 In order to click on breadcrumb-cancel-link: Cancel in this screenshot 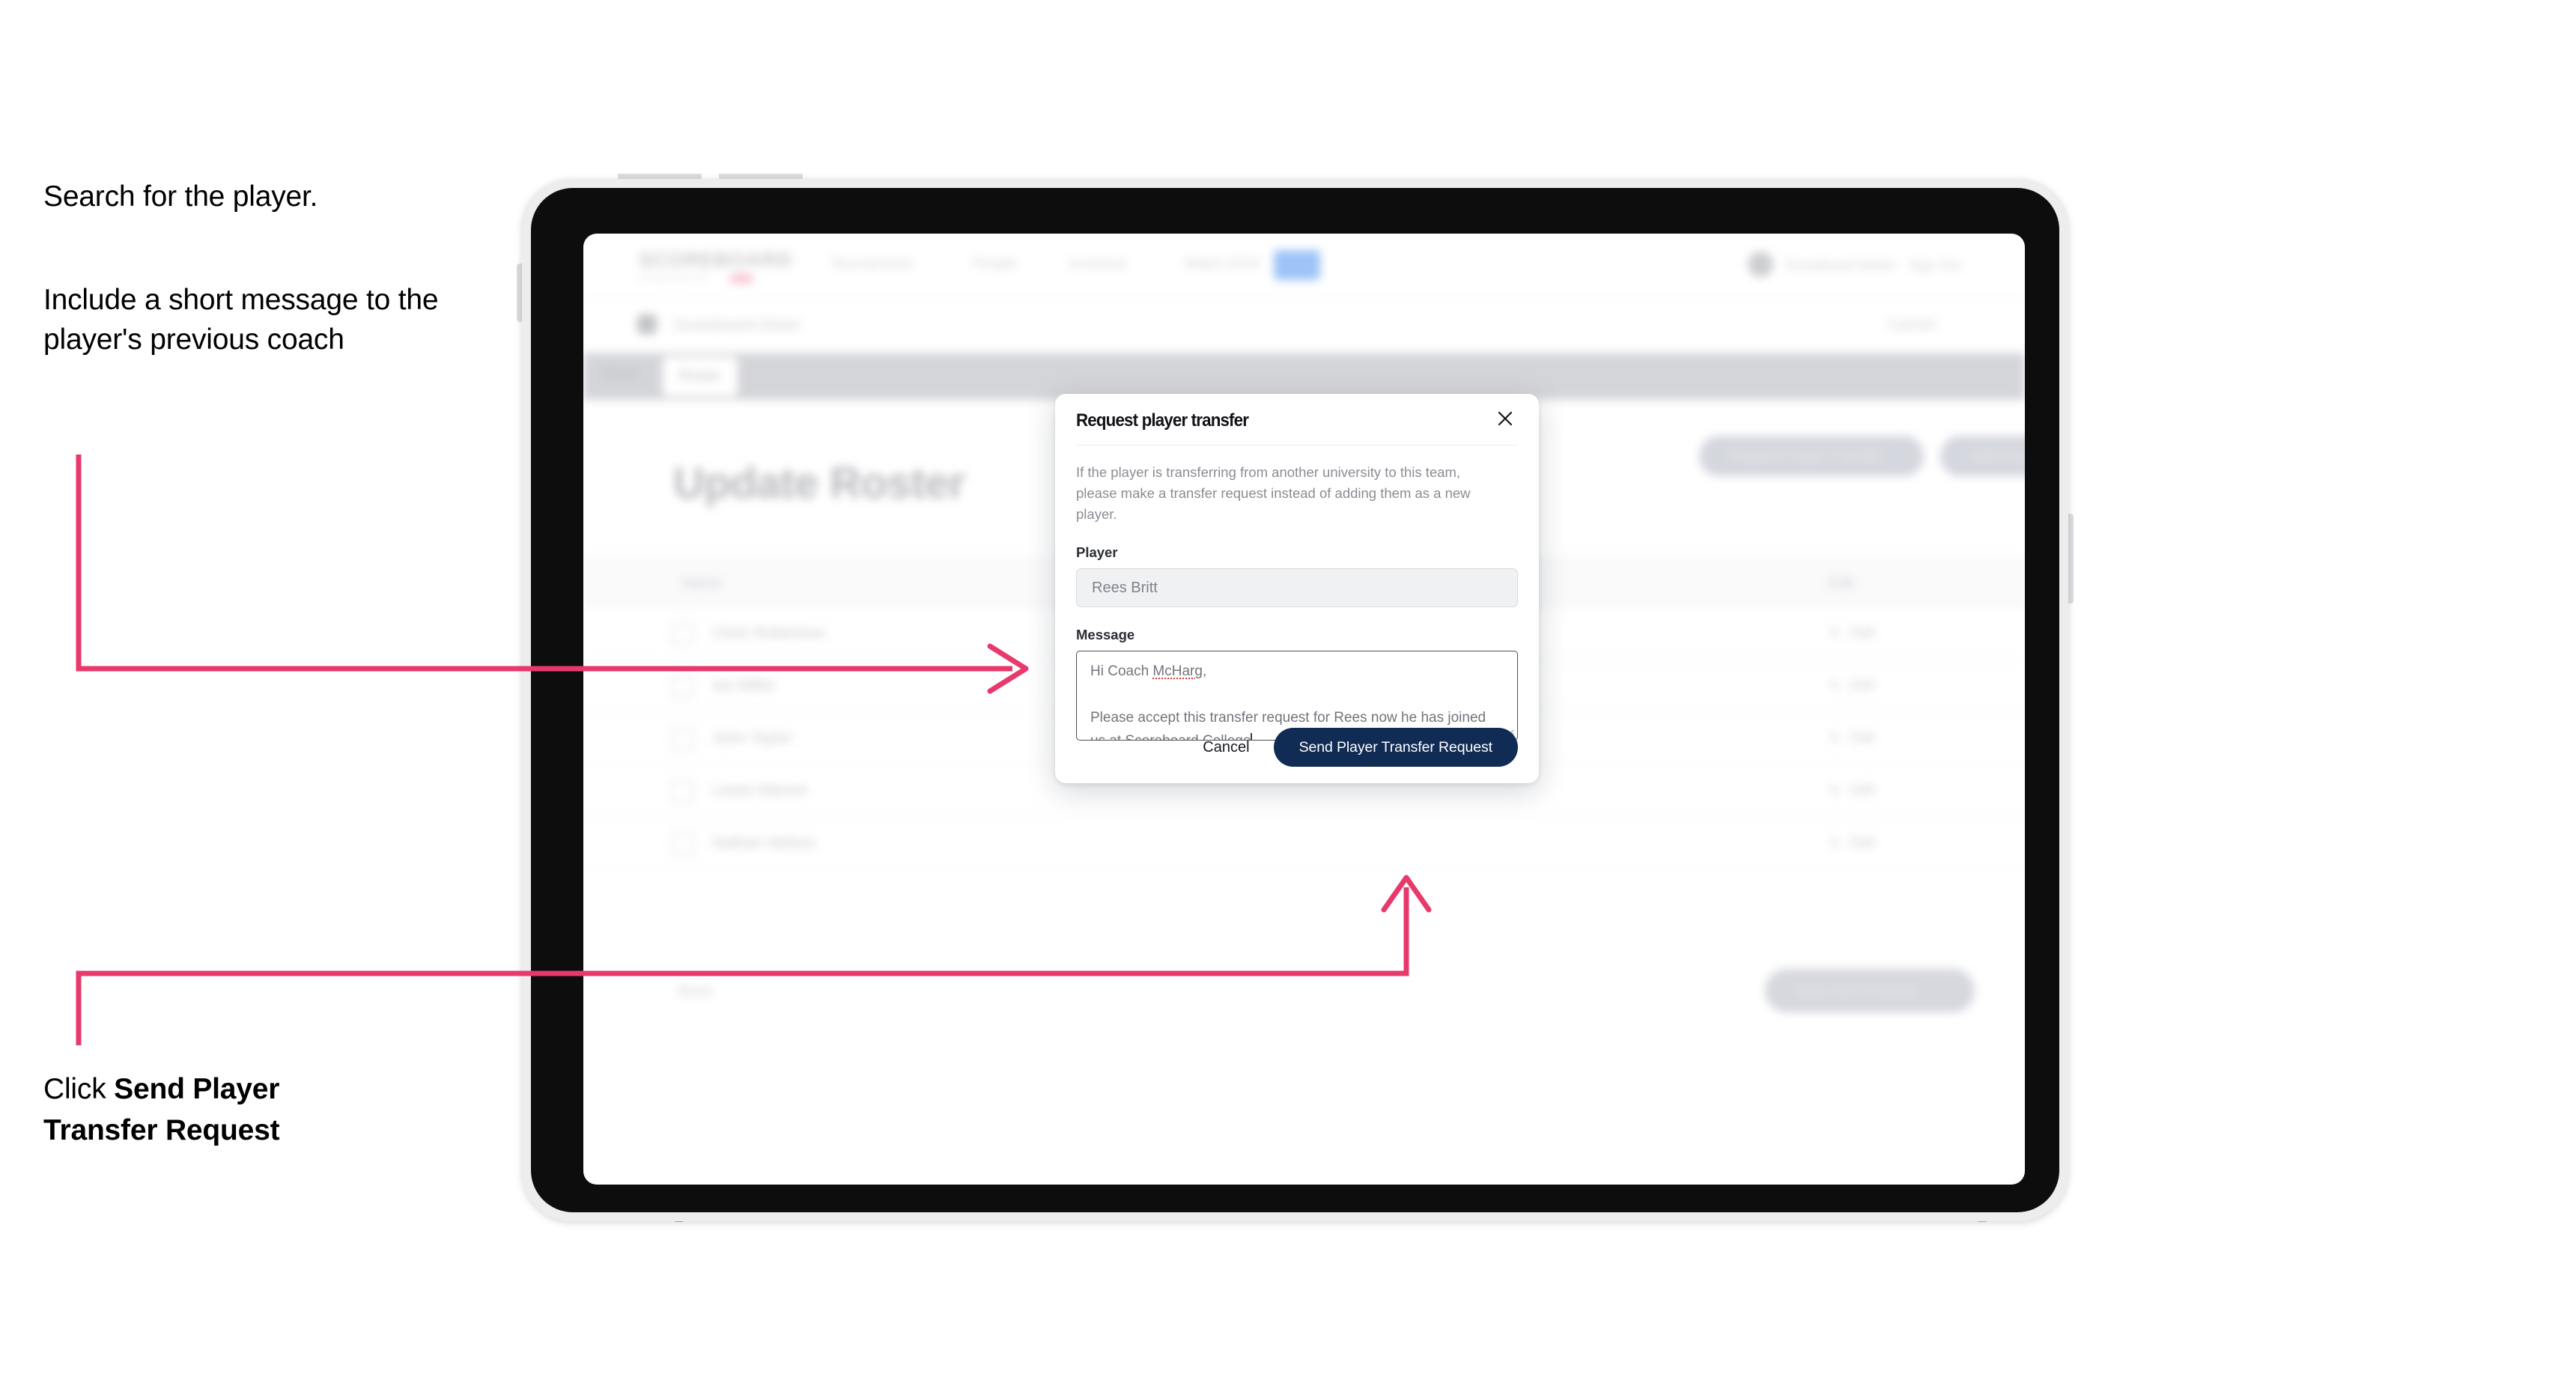, I will do `click(1911, 325)`.